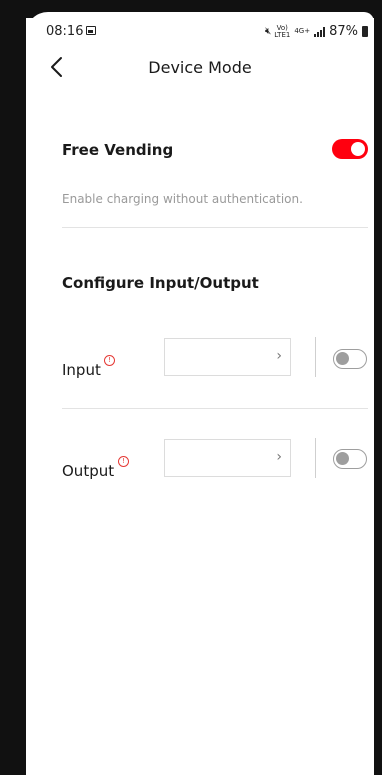 This screenshot has height=775, width=382. I want to click on header: Device Mode, so click(200, 68).